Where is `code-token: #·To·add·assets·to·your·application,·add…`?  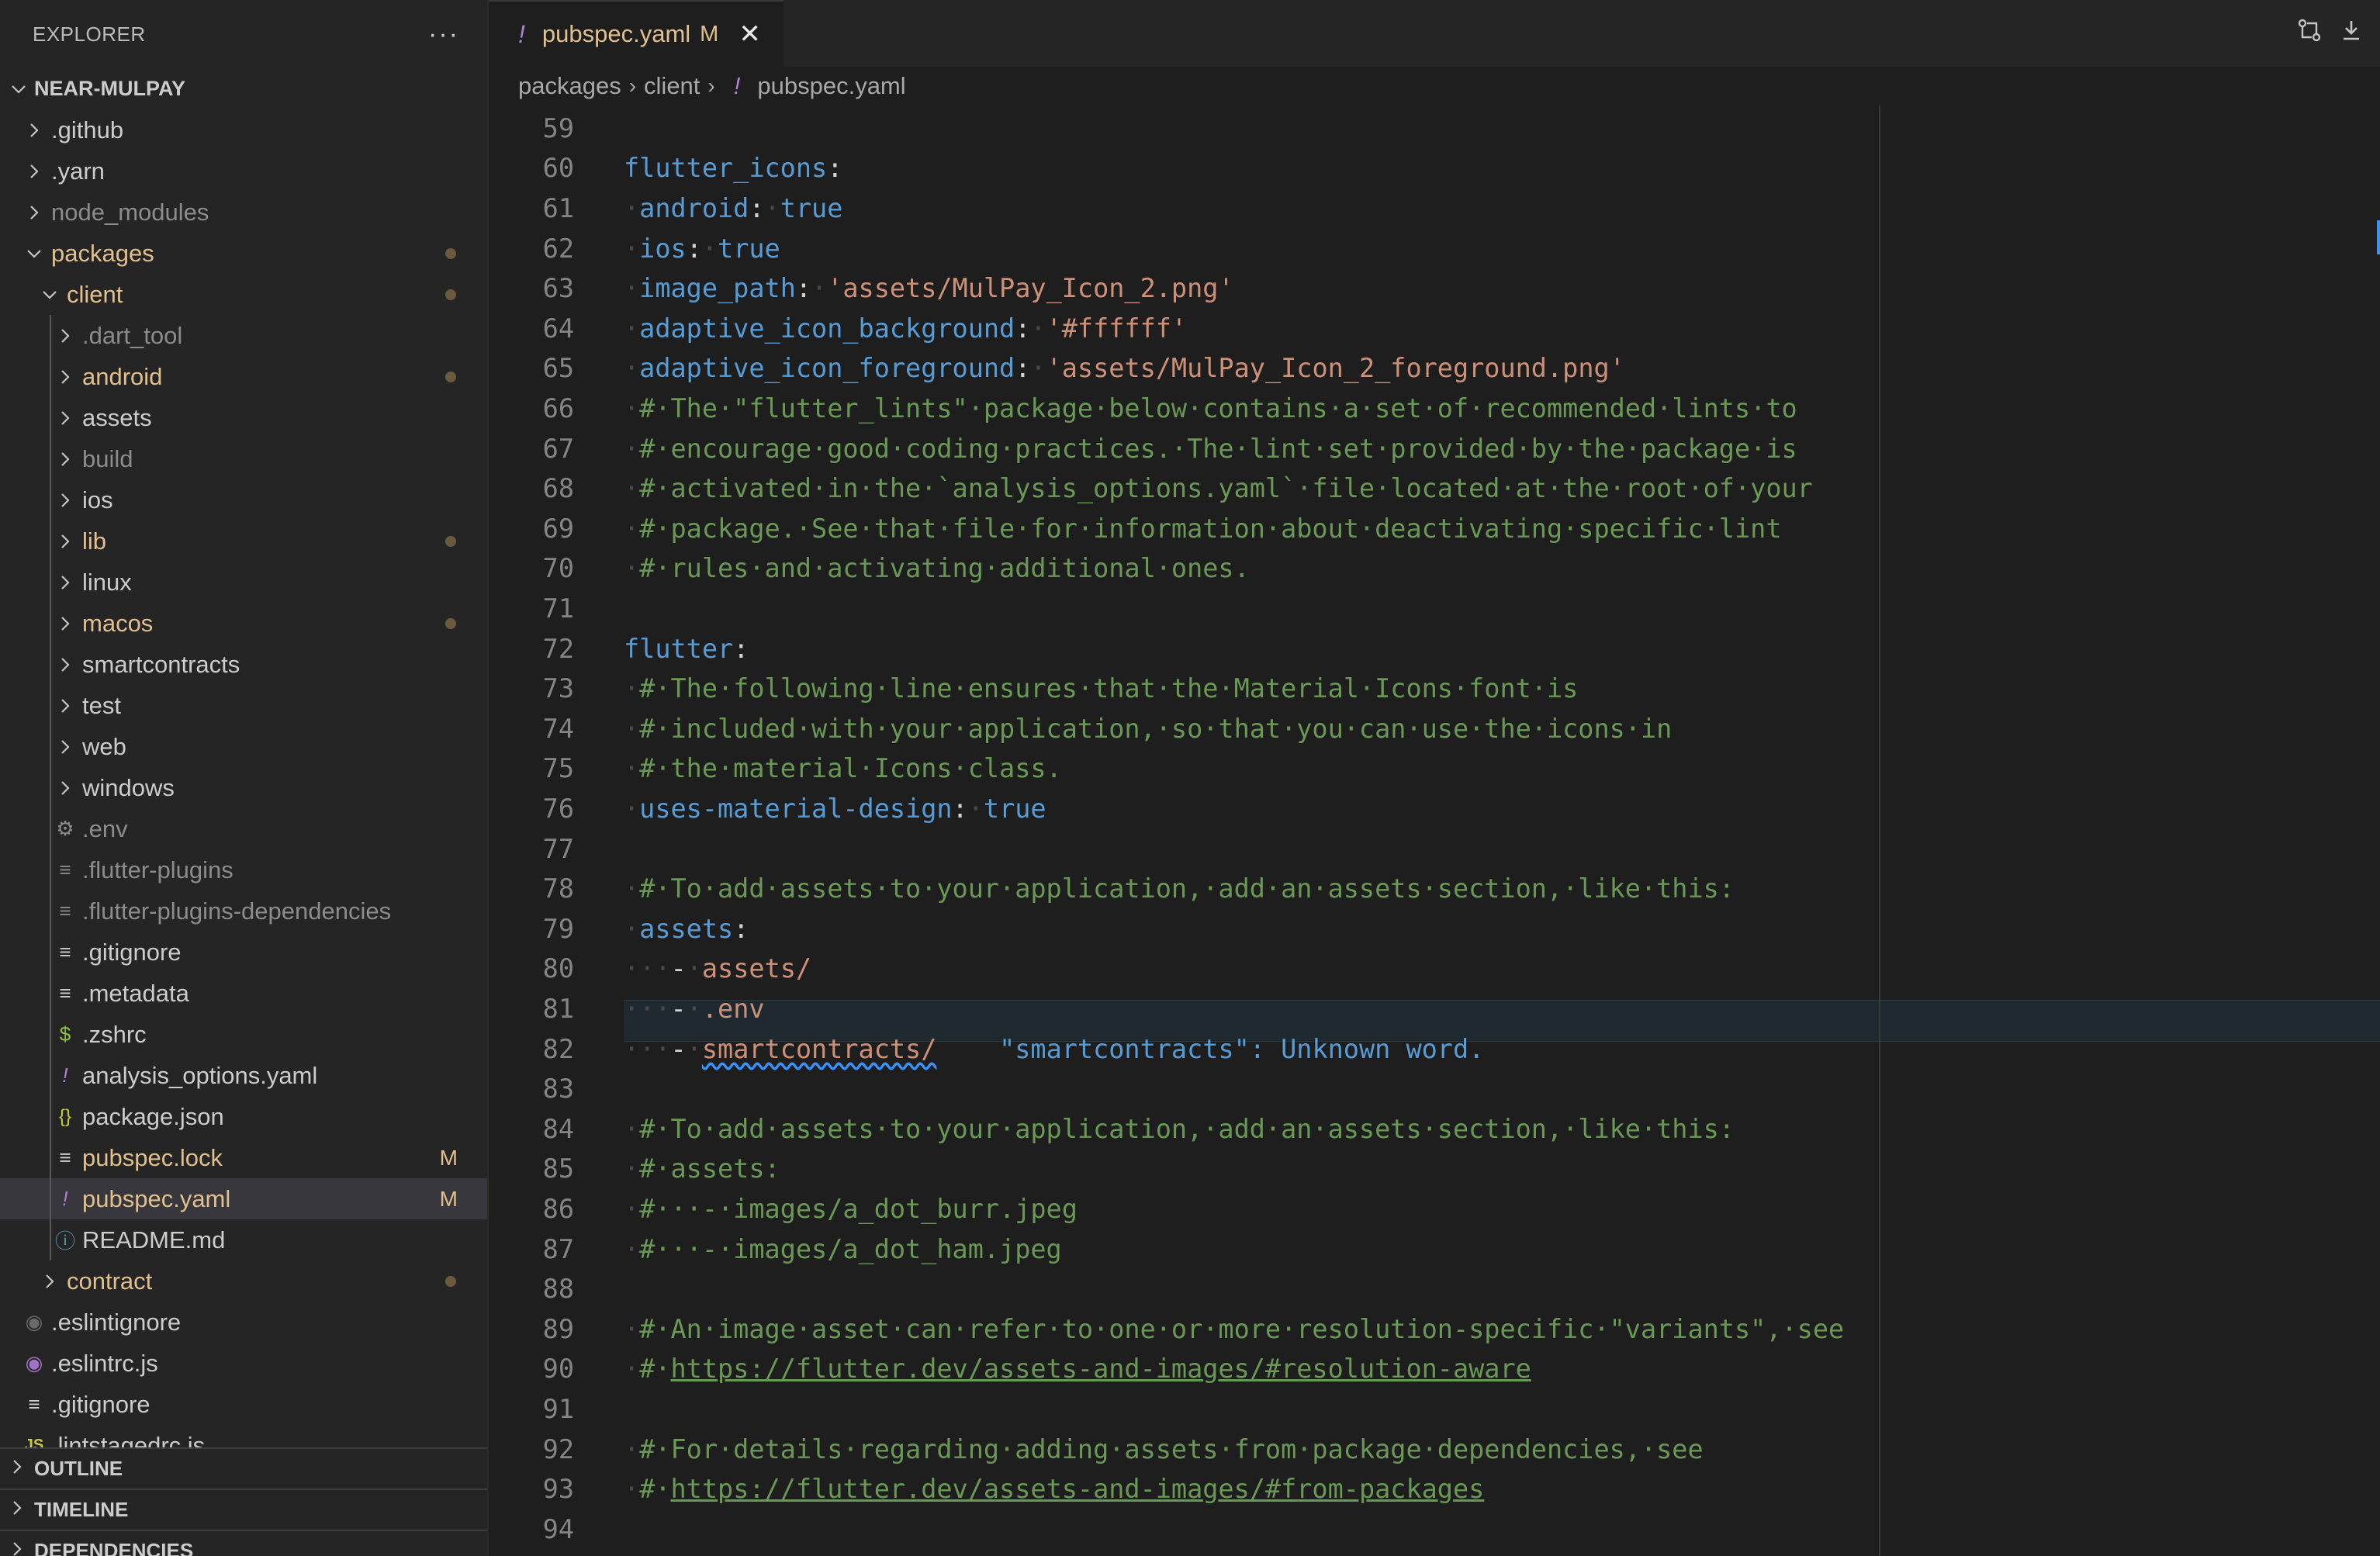 code-token: #·To·add·assets·to·your·application,·add… is located at coordinates (1187, 888).